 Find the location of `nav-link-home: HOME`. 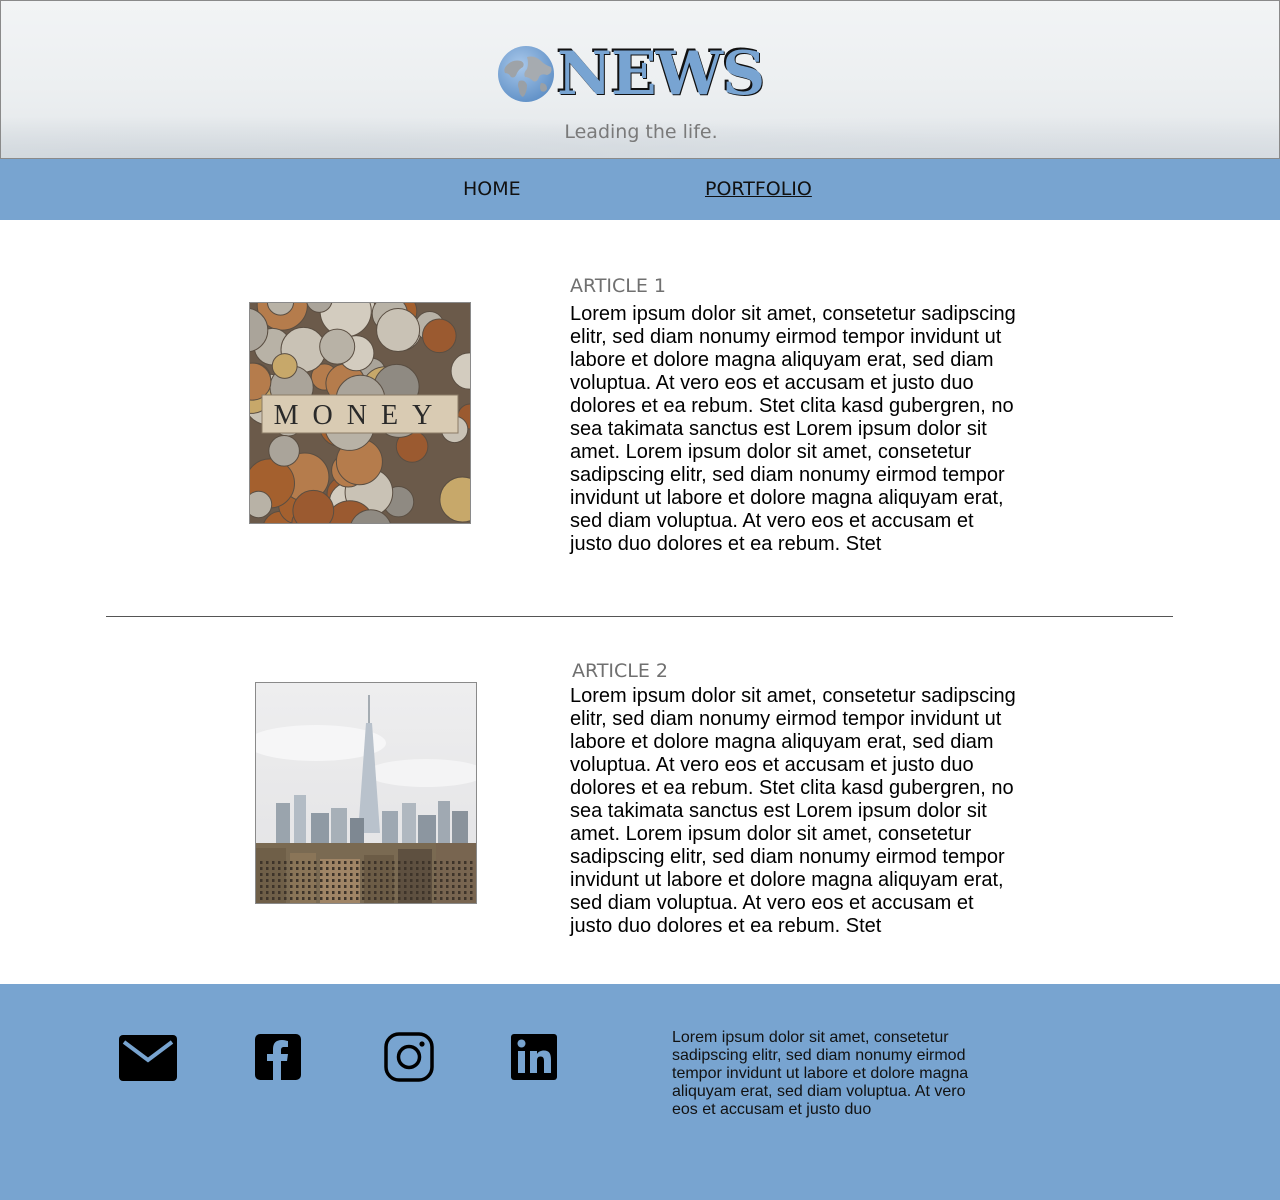

nav-link-home: HOME is located at coordinates (492, 189).